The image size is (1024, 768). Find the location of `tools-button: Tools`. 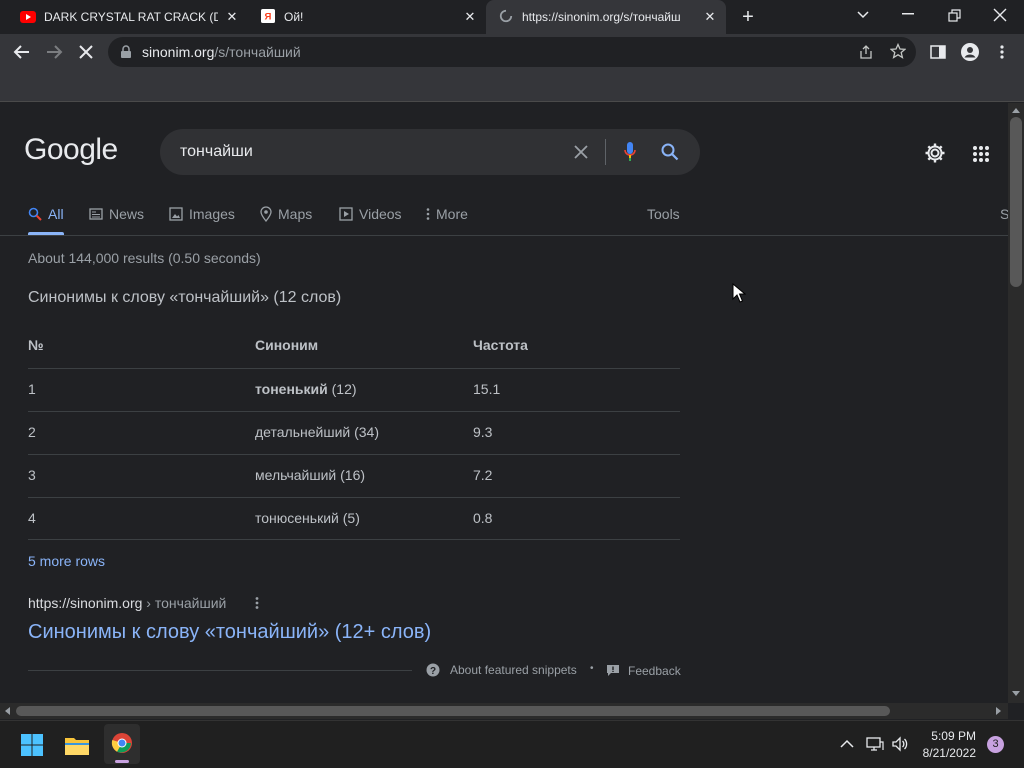

tools-button: Tools is located at coordinates (663, 214).